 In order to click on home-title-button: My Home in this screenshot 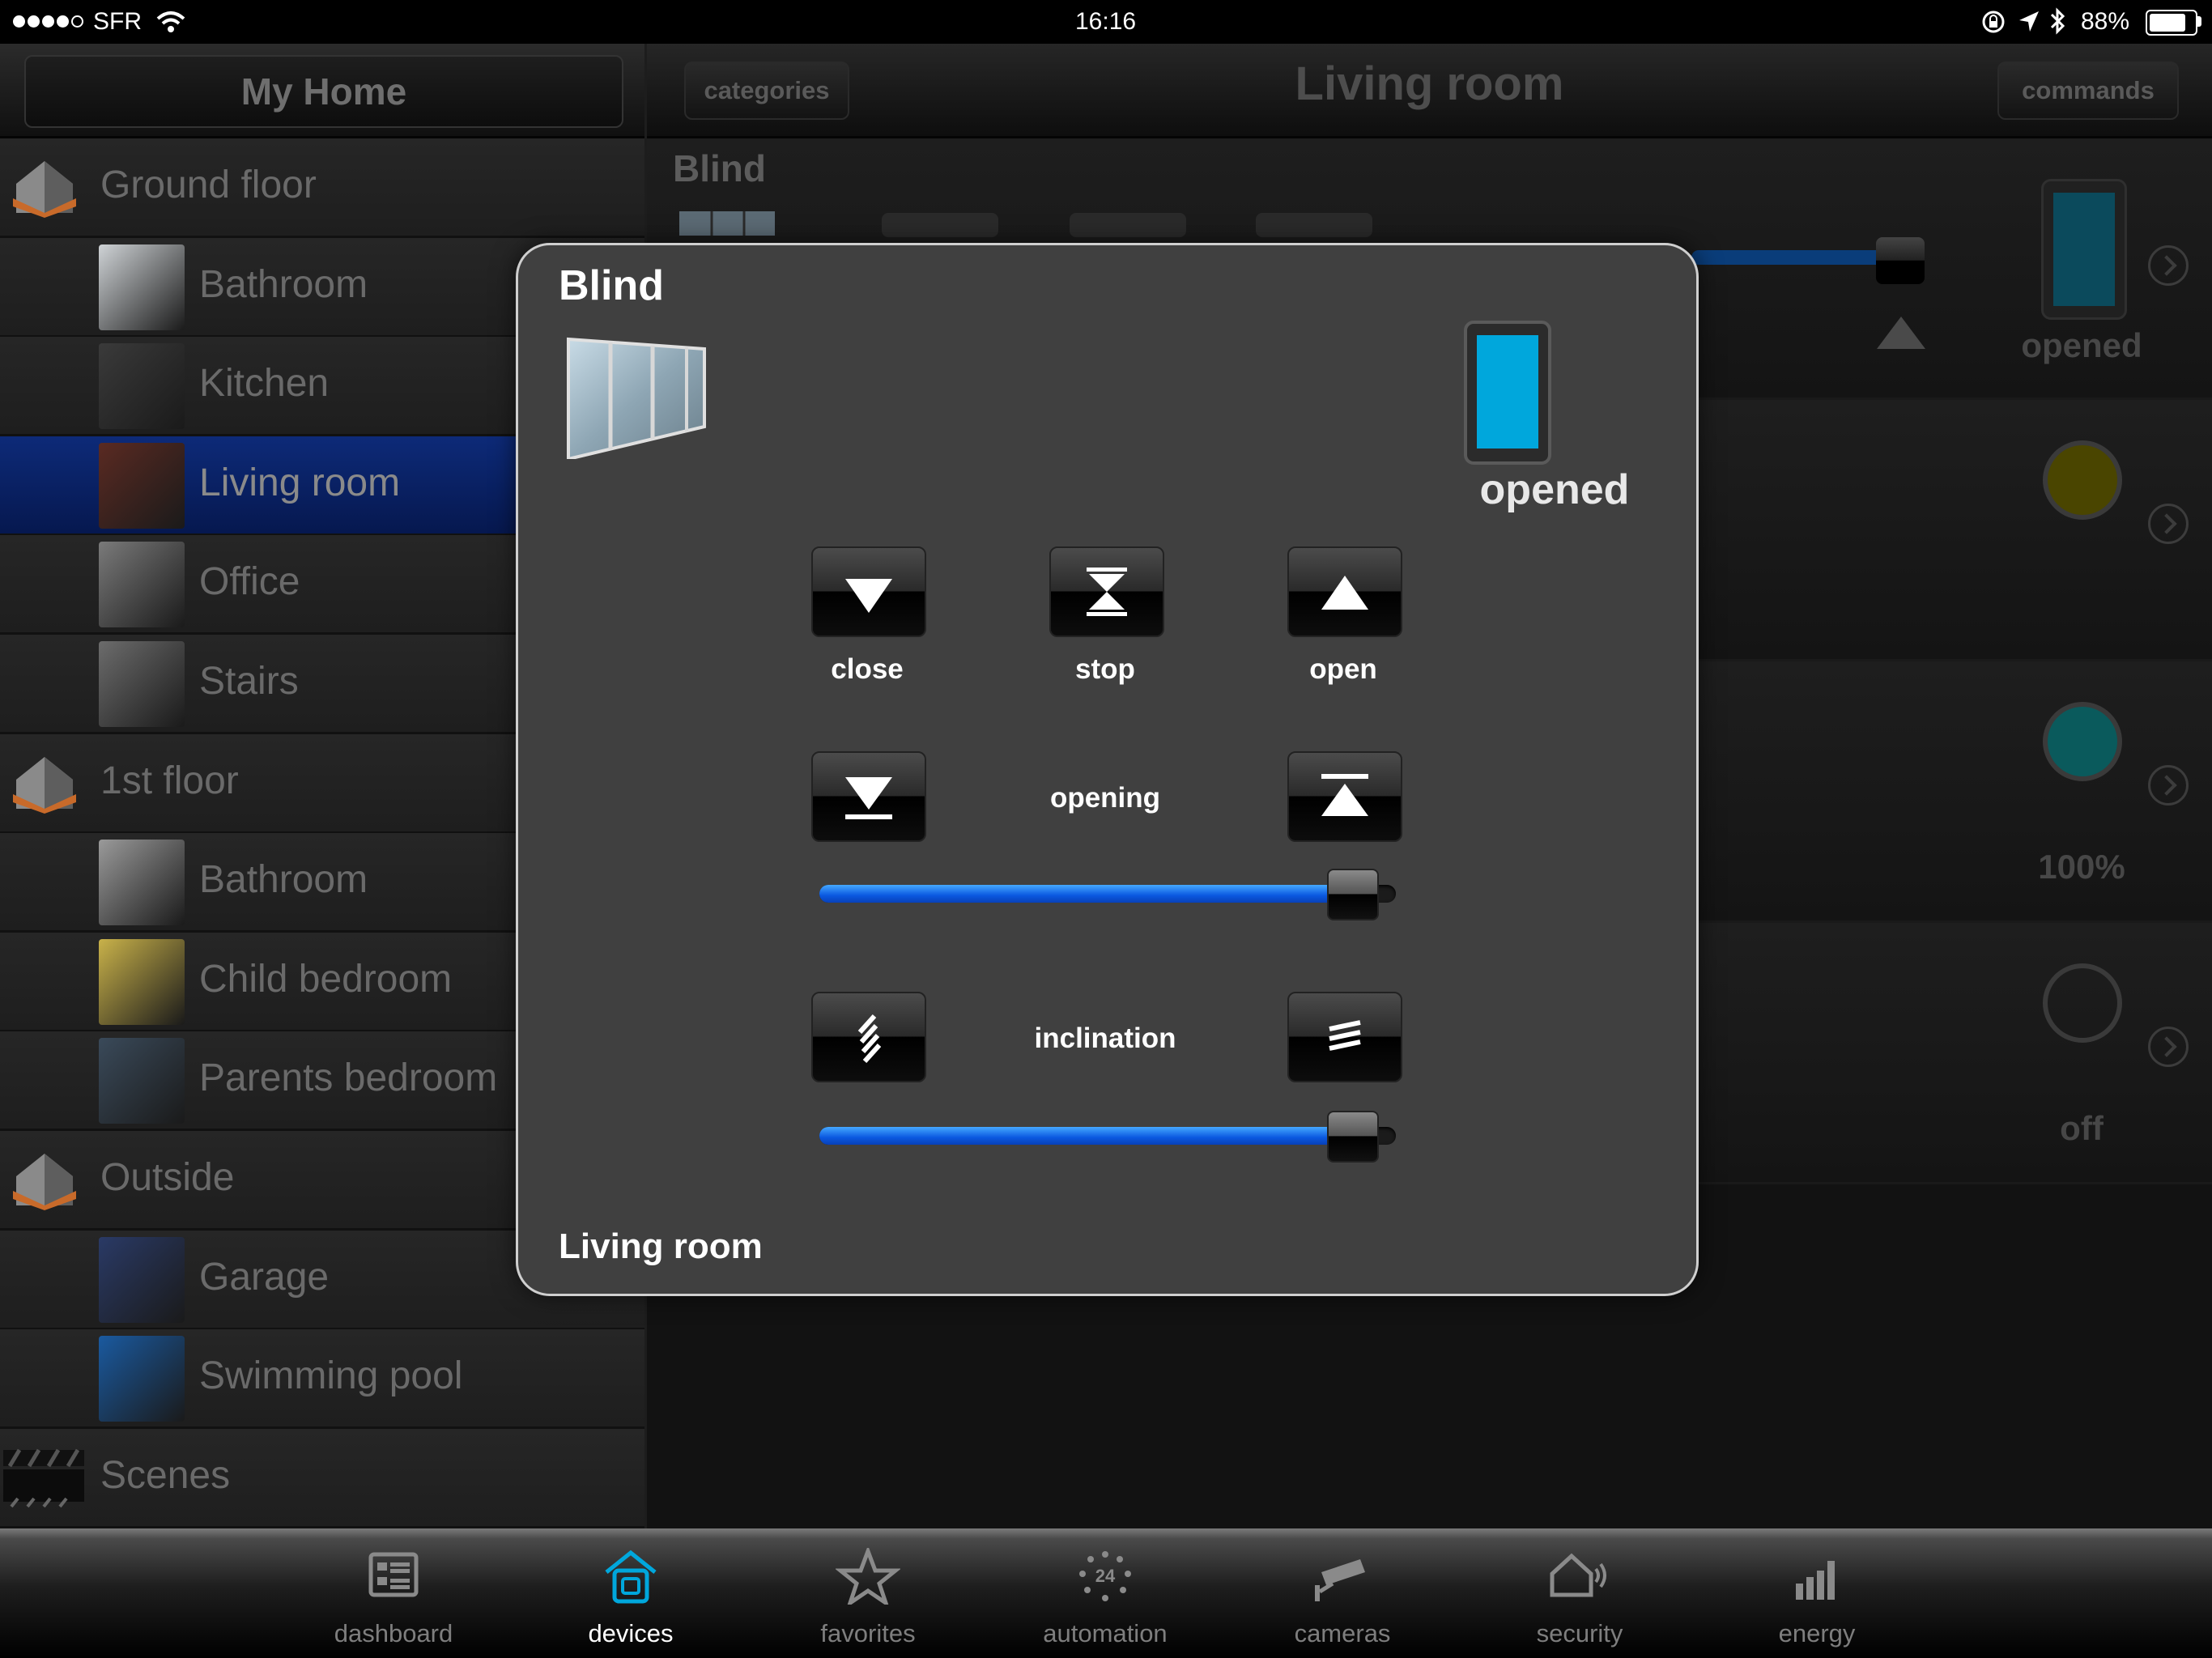, I will do `click(324, 91)`.